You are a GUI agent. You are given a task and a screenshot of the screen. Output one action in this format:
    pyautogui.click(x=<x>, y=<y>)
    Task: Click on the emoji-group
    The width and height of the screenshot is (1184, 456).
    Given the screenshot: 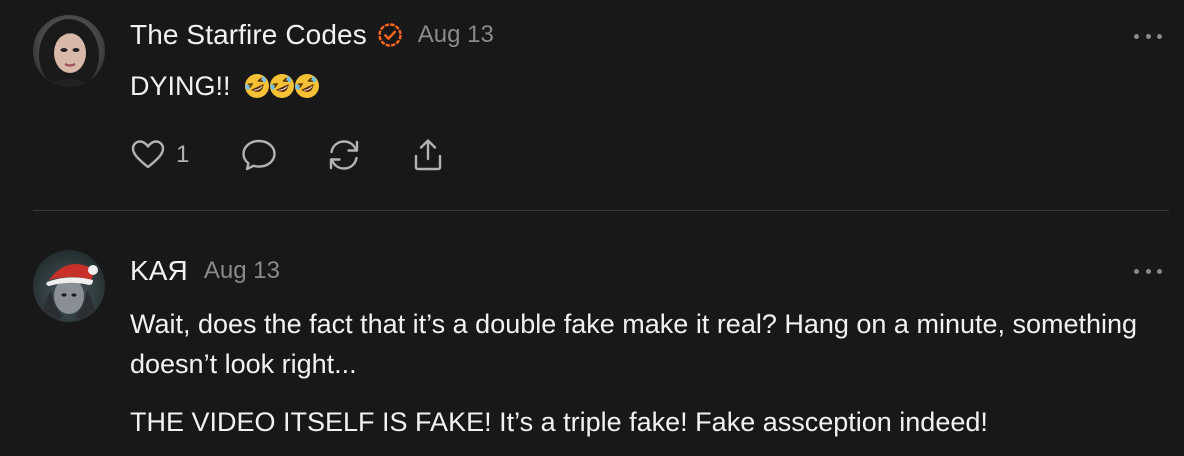 What is the action you would take?
    pyautogui.click(x=281, y=86)
    